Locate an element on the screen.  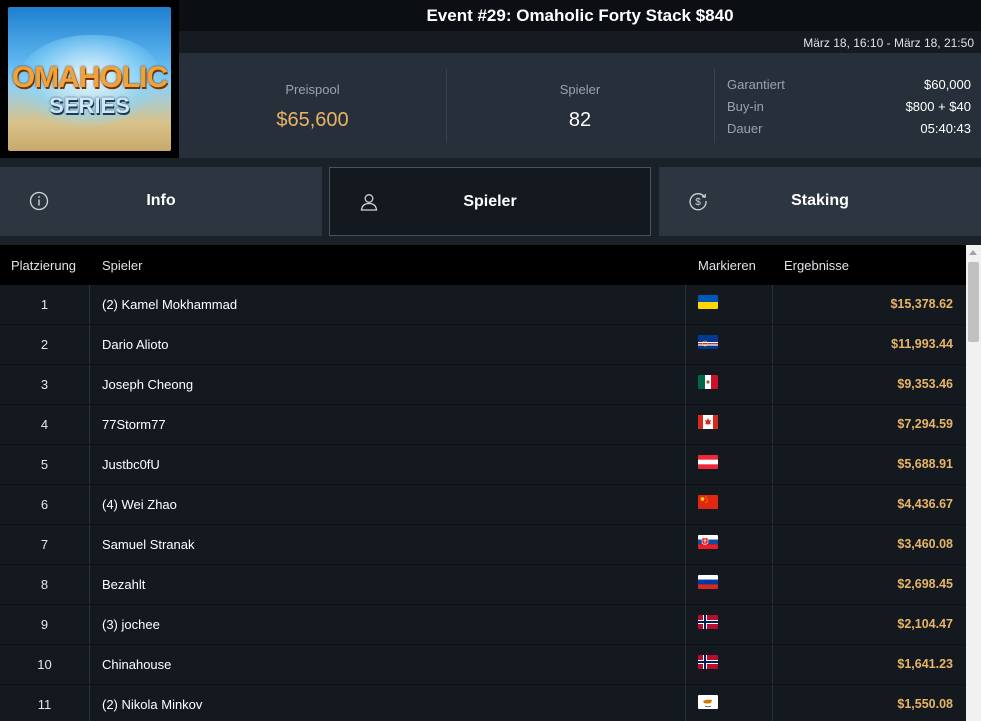
prize-pool-value: $65,600 is located at coordinates (312, 120).